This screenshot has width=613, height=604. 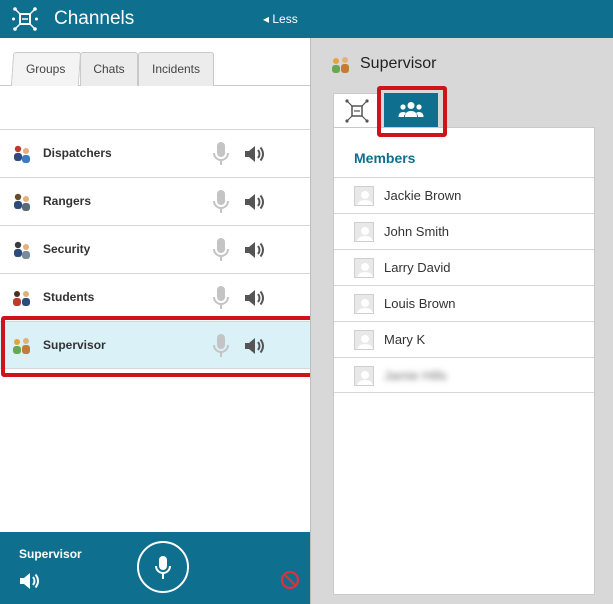 What do you see at coordinates (155, 345) in the screenshot?
I see `channel-row-supervisor: Supervisor` at bounding box center [155, 345].